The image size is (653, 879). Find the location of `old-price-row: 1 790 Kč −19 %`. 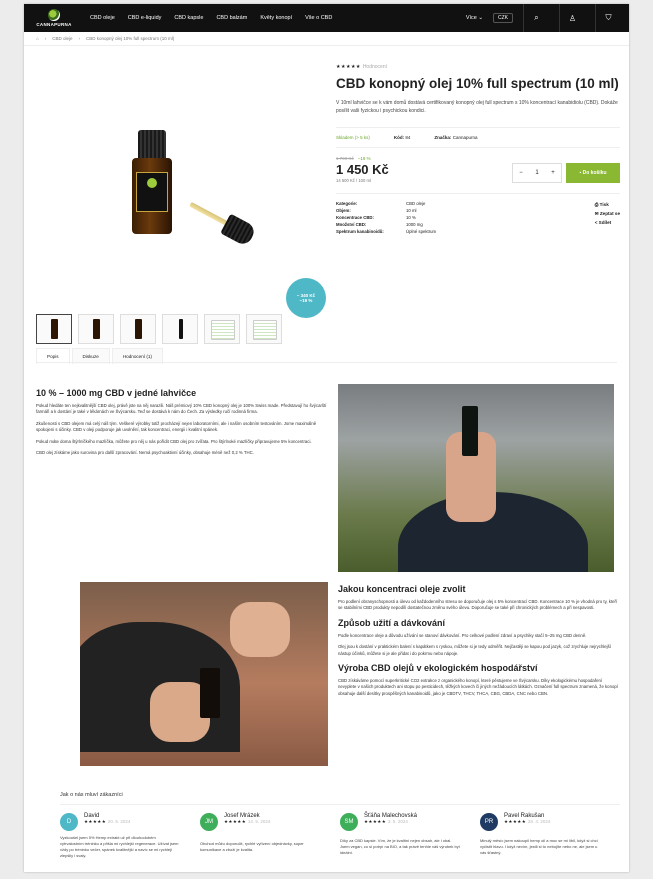

old-price-row: 1 790 Kč −19 % is located at coordinates (362, 158).